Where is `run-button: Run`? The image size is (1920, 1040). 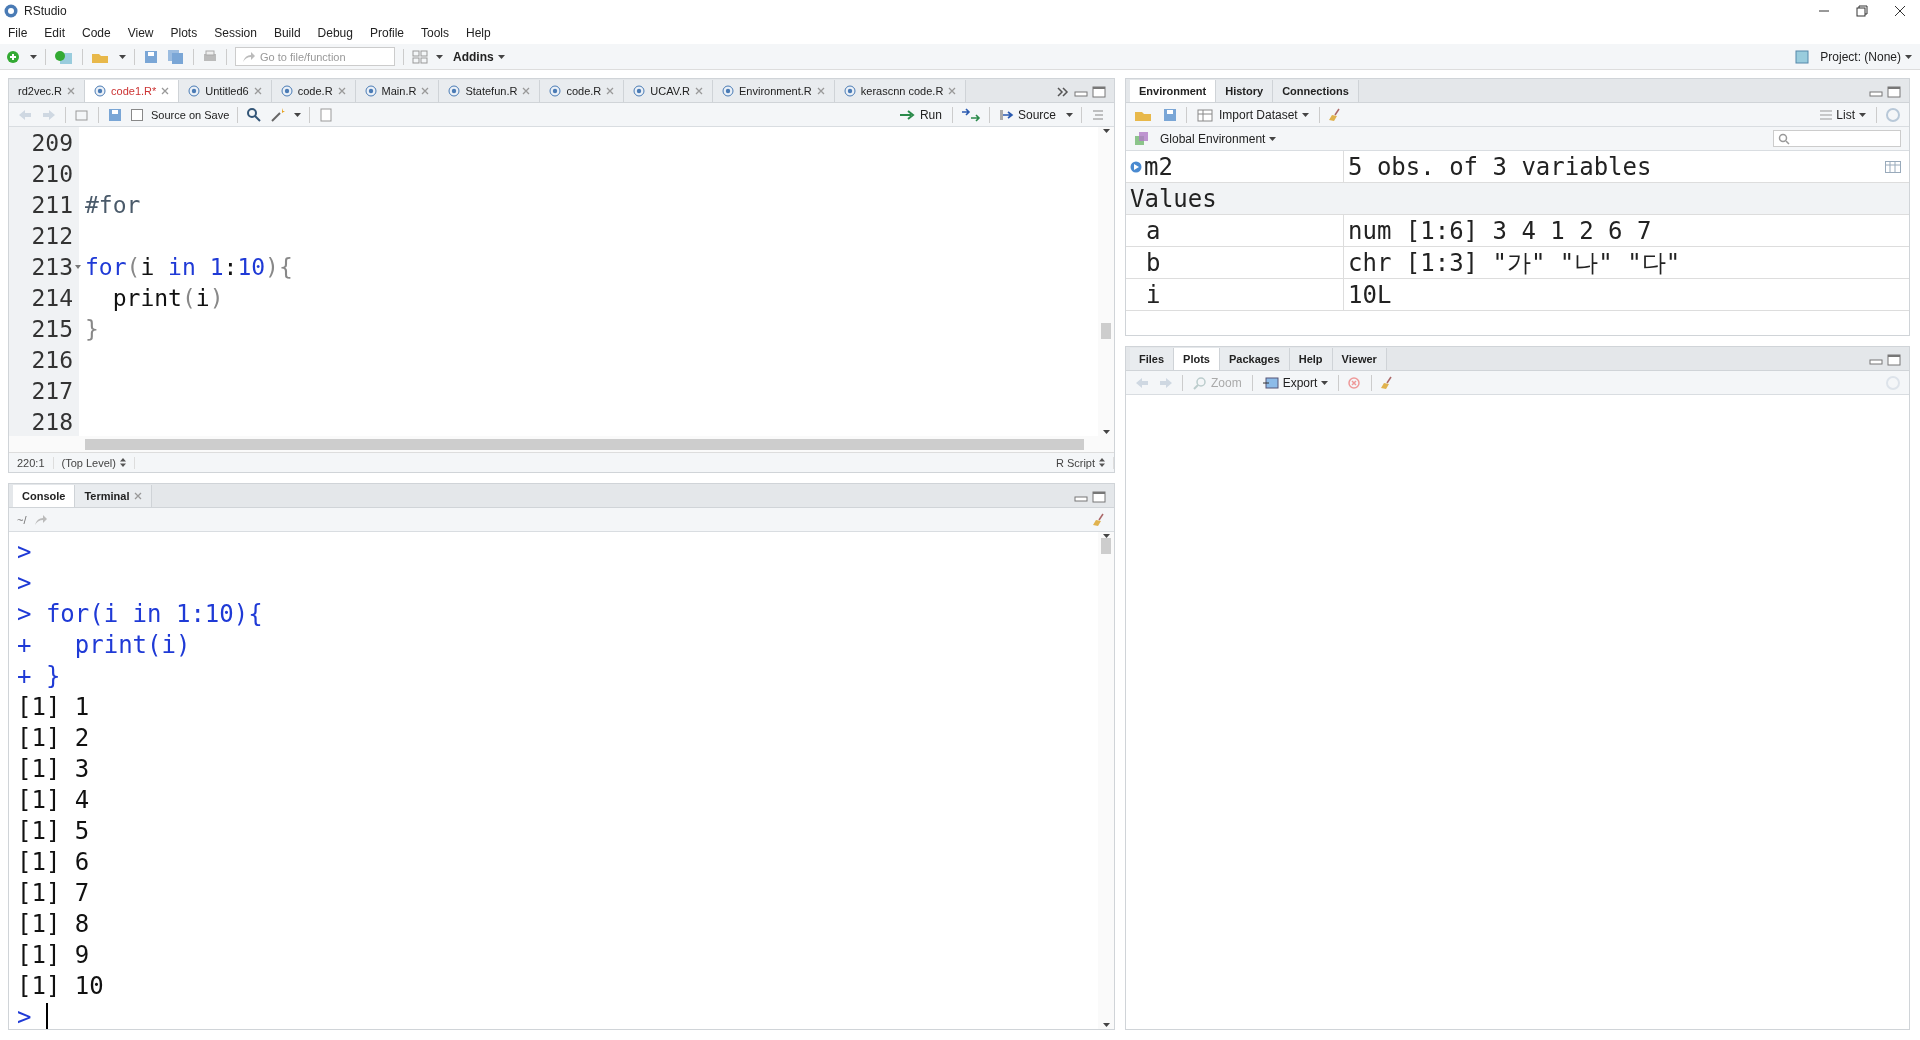
run-button: Run is located at coordinates (920, 114).